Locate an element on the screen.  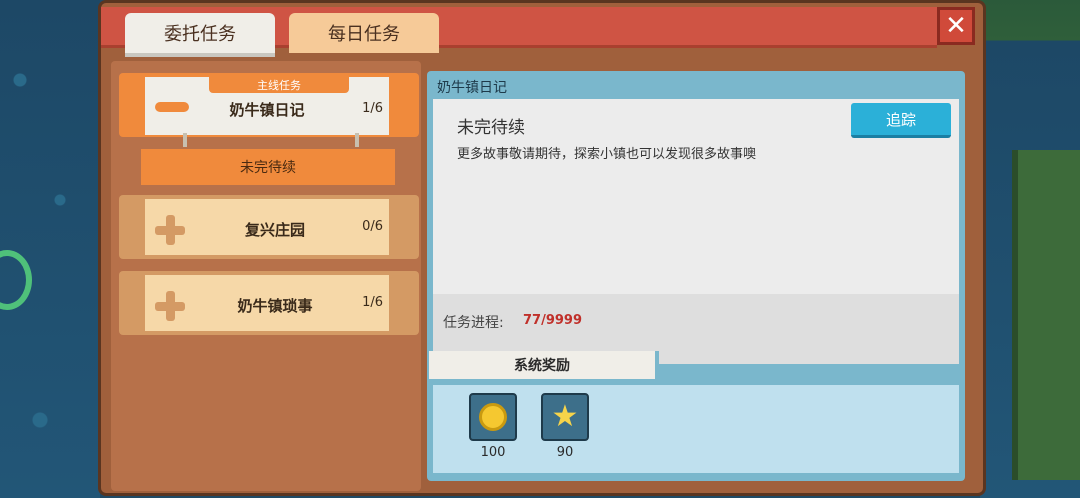
quest-item: 奶牛镇琐事 1/6 is located at coordinates (269, 303).